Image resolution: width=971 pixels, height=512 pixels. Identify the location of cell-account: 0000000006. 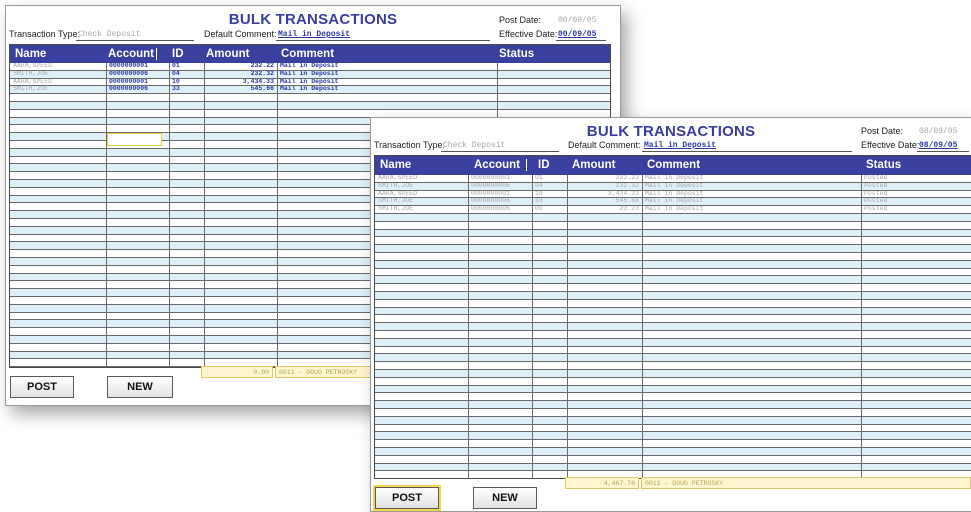
(137, 74).